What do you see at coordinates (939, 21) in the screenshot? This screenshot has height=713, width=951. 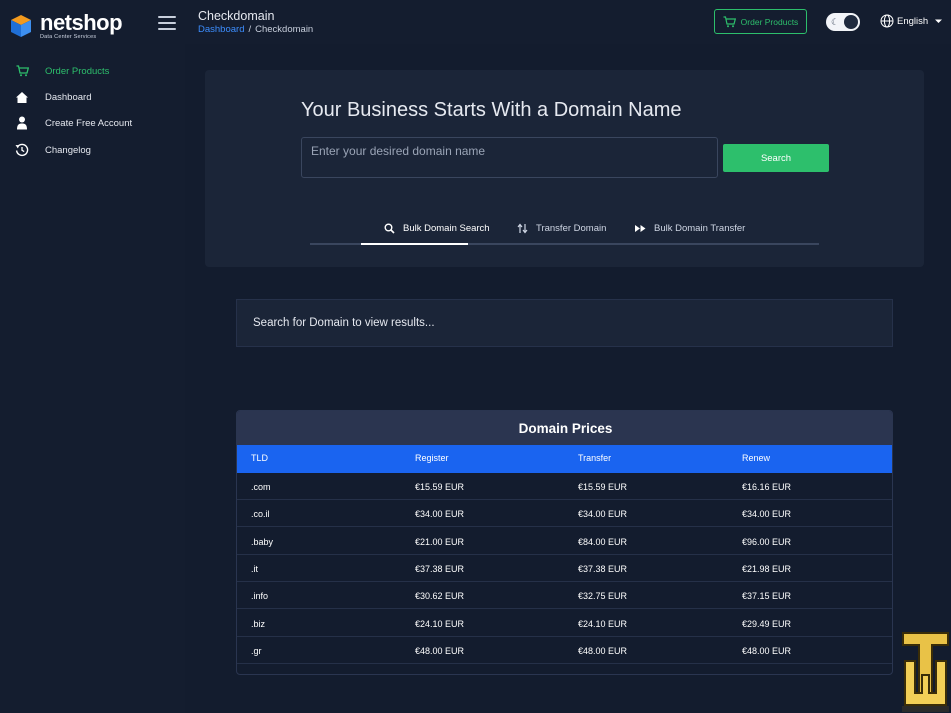 I see `caret-down-icon` at bounding box center [939, 21].